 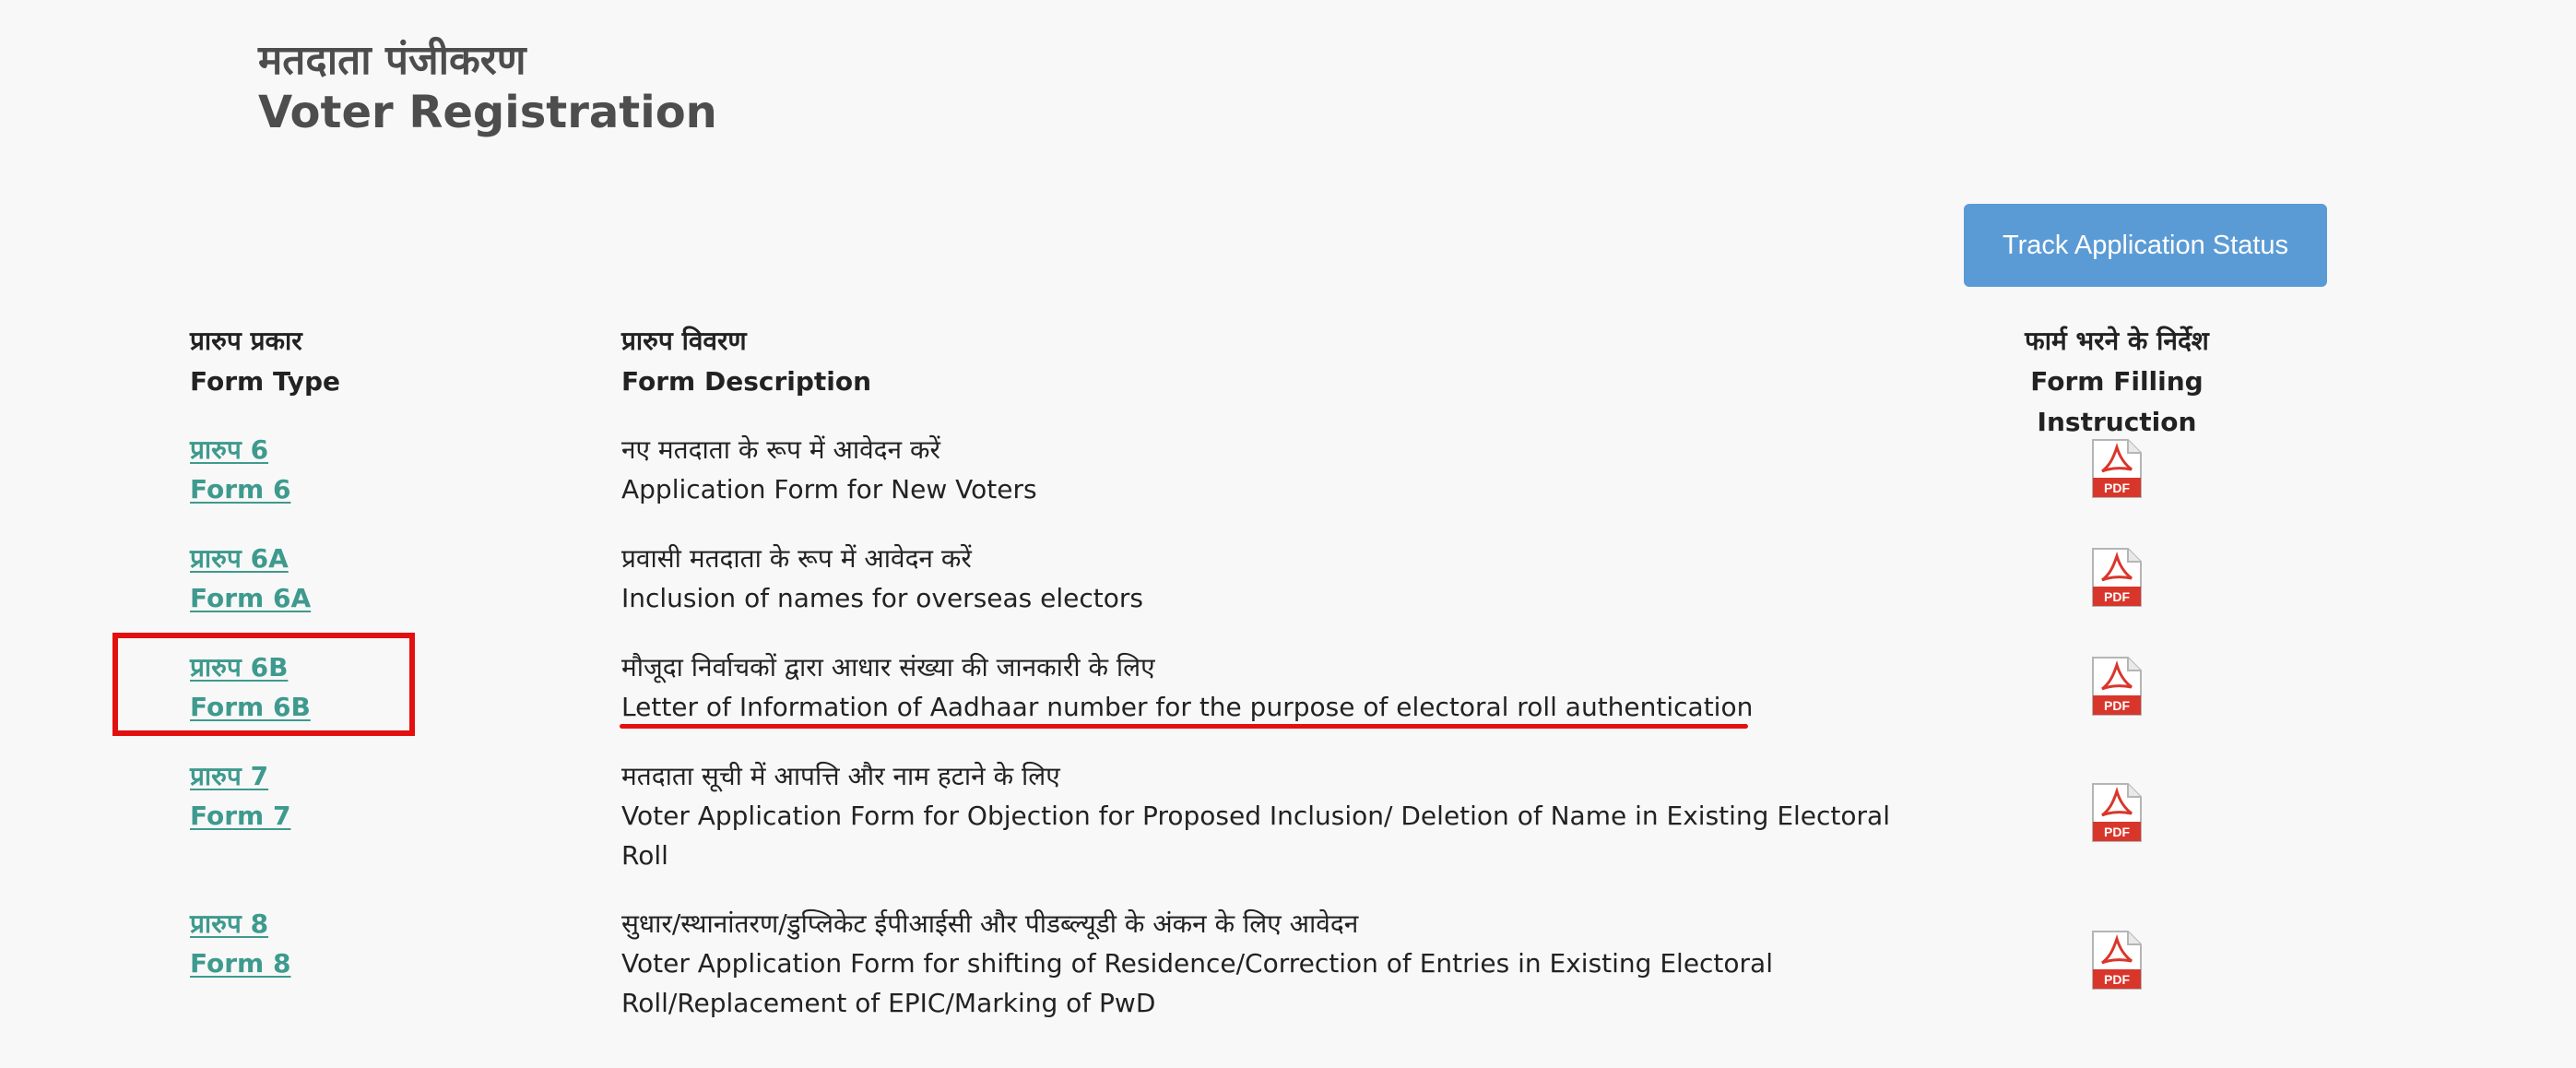 I want to click on header-form-description: प्रारुप विवरण Form Description, so click(x=746, y=361).